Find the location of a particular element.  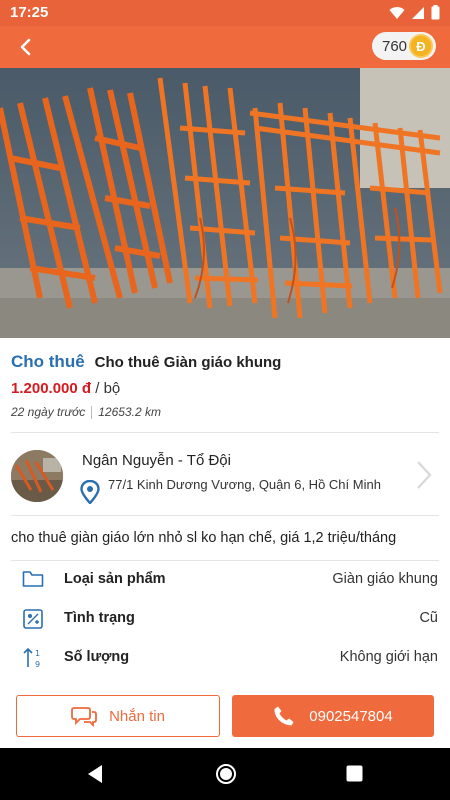

folder-icon is located at coordinates (33, 580).